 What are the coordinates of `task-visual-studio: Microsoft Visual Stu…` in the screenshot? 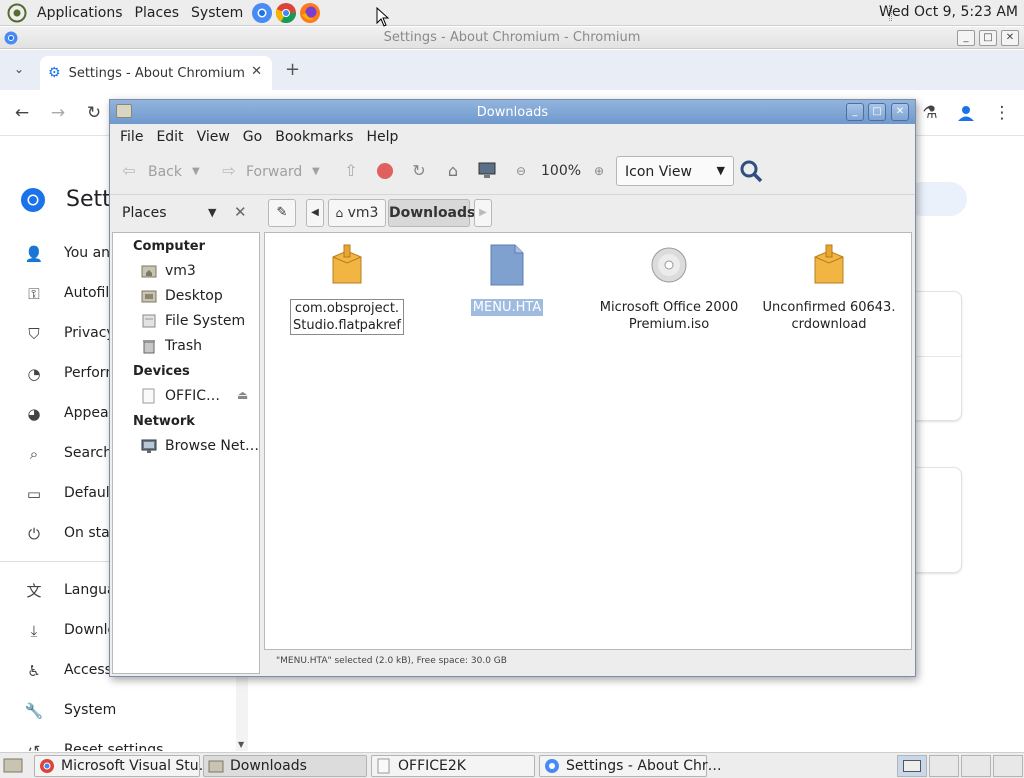 It's located at (123, 766).